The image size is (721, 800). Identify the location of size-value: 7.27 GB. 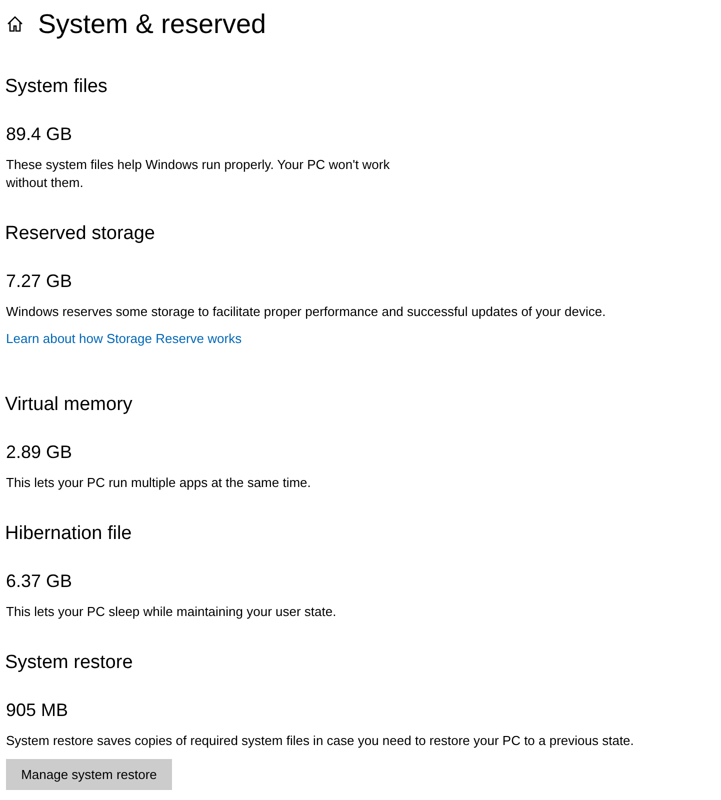
(40, 281).